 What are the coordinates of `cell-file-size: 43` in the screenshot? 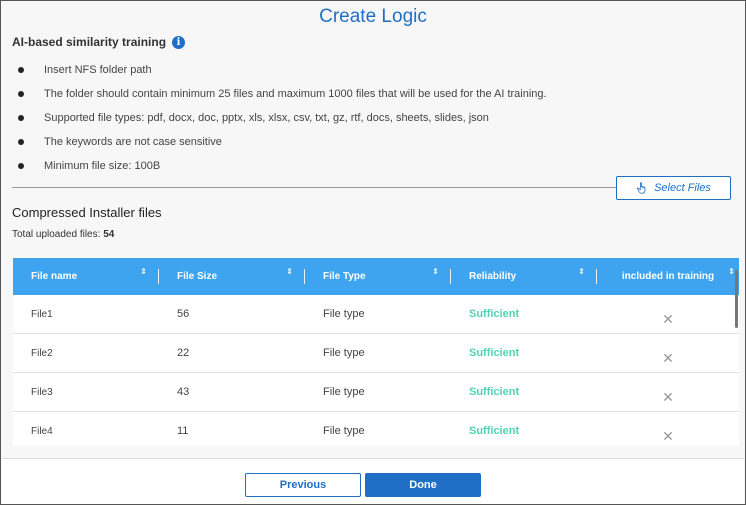 It's located at (183, 392).